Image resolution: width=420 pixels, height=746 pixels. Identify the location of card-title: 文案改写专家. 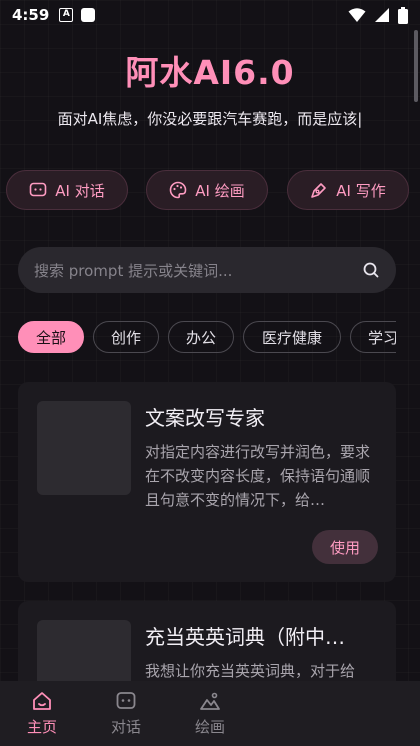
(205, 418).